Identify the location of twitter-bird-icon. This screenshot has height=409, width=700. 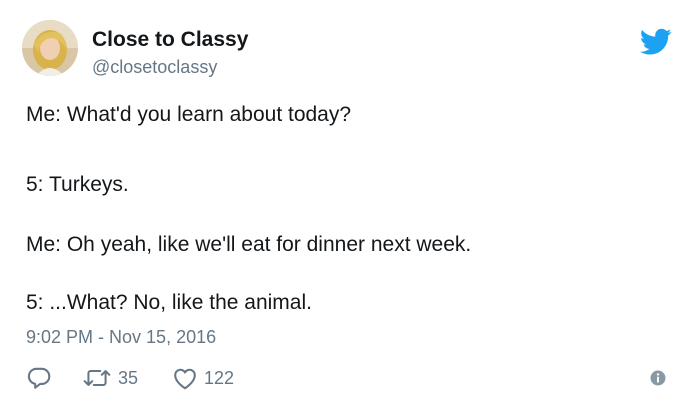
(658, 43).